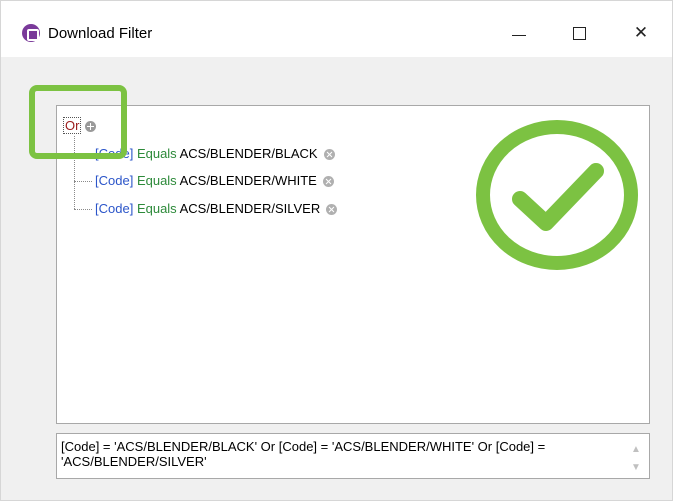 This screenshot has width=673, height=501. What do you see at coordinates (100, 33) in the screenshot?
I see `window-title: Download Filter` at bounding box center [100, 33].